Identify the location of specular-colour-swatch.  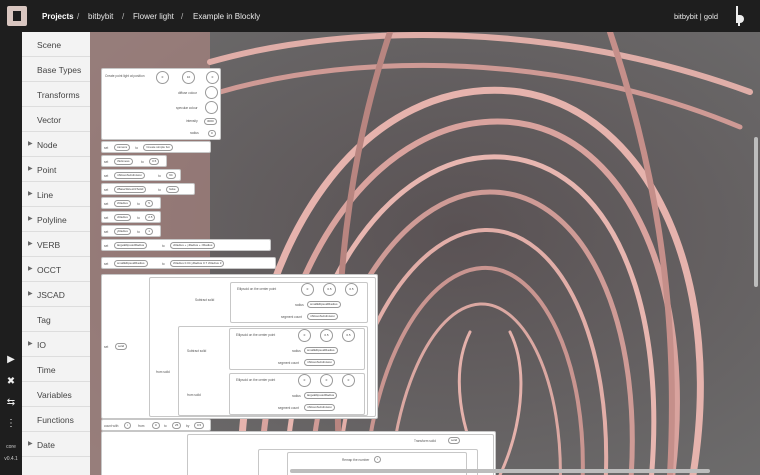
(211, 107).